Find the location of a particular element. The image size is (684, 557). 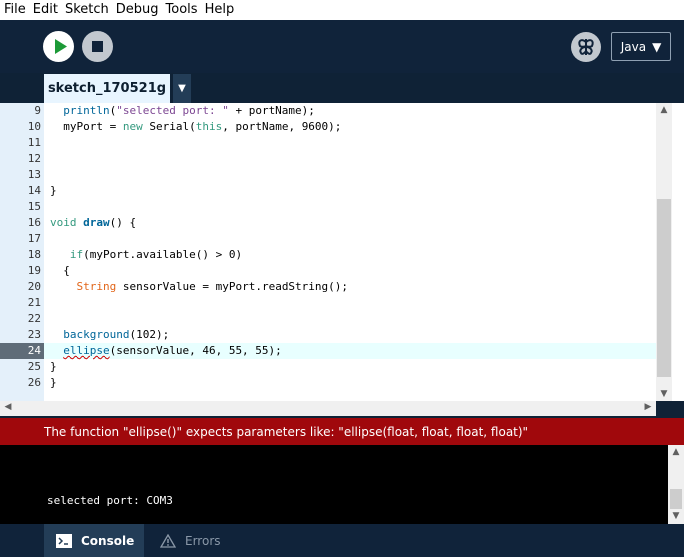

menu-help: Help is located at coordinates (219, 10).